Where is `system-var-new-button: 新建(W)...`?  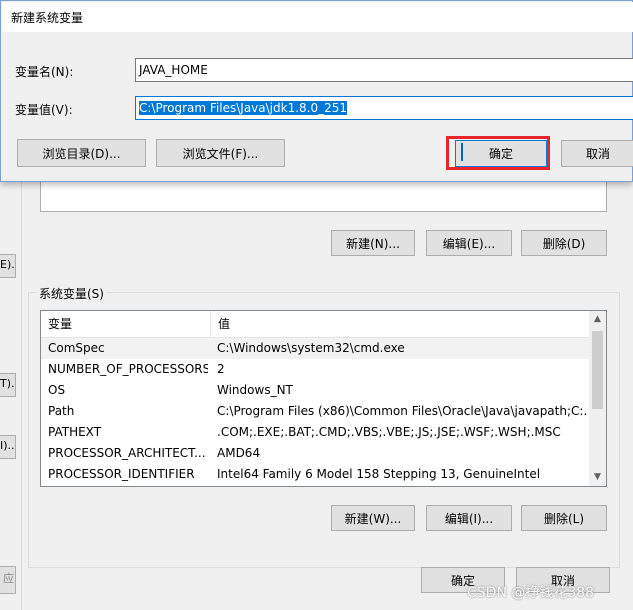
system-var-new-button: 新建(W)... is located at coordinates (373, 518).